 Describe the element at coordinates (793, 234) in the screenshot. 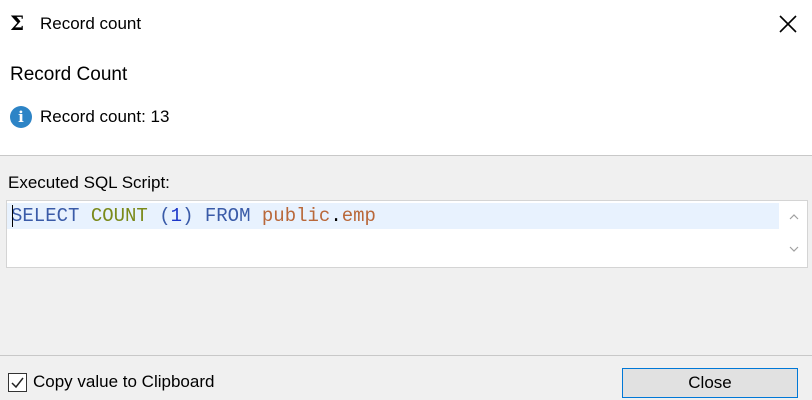

I see `sql-scrollbar` at that location.